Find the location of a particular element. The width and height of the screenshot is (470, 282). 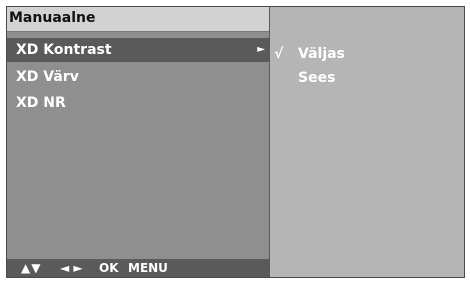

menu-item-xd-kontrast: XD Kontrast ► is located at coordinates (138, 50).